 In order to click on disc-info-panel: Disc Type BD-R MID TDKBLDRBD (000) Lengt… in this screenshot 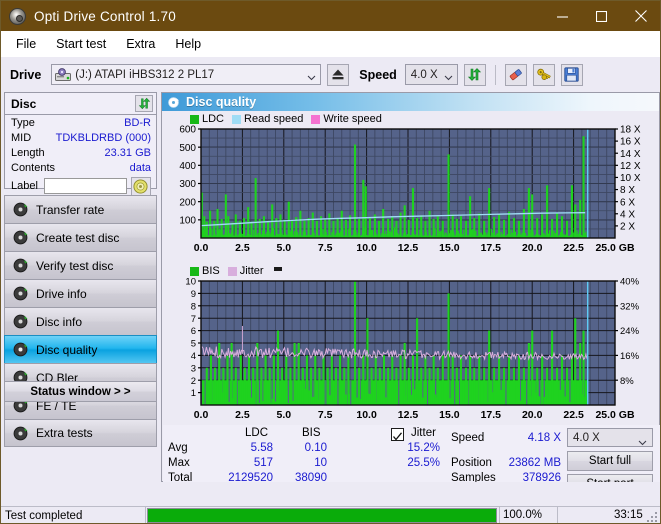, I will do `click(80, 144)`.